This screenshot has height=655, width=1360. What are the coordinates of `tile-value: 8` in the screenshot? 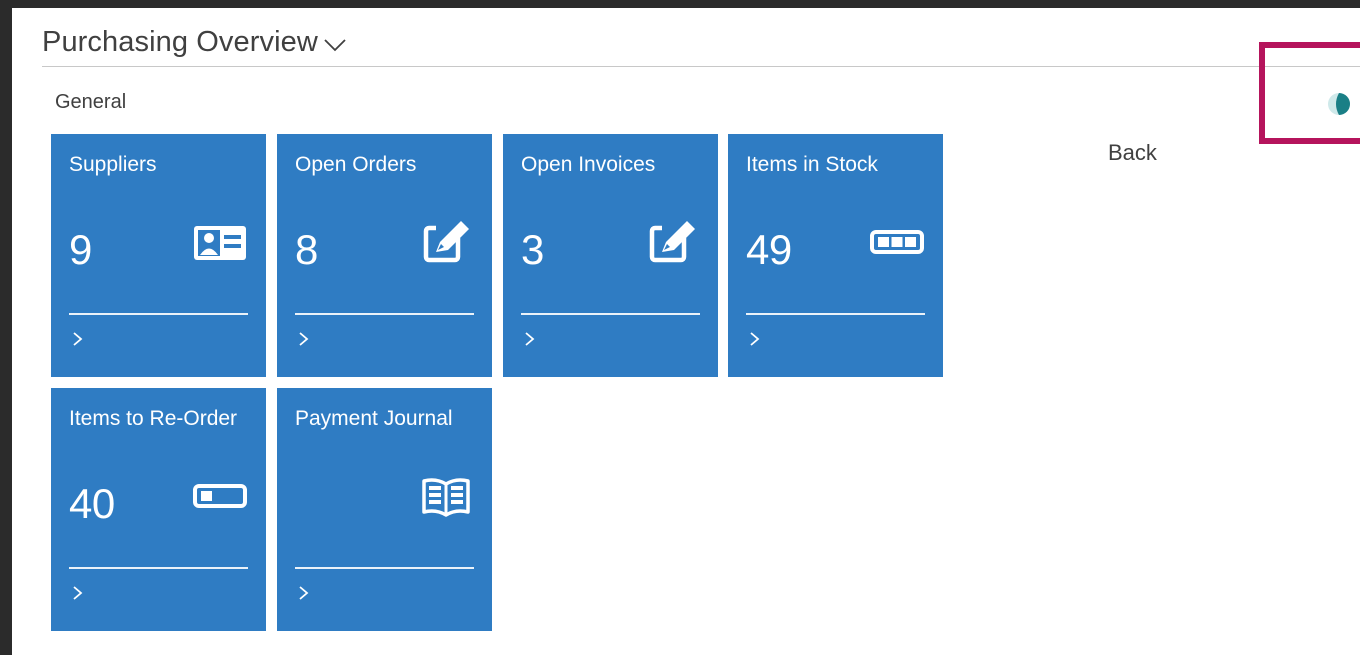 It's located at (306, 249).